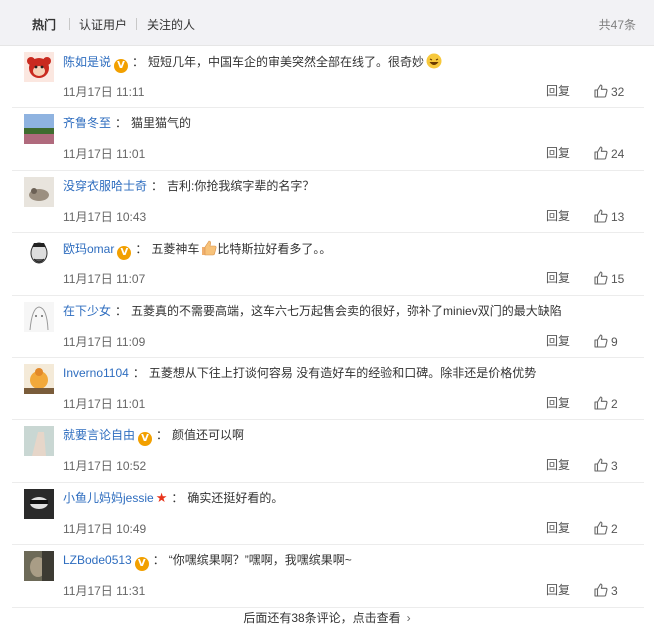  Describe the element at coordinates (328, 202) in the screenshot. I see `comment-item: 没穿衣服哈士奇 ：吉利:你抢我缤字辈的名字？ 11月17日 10:43 回复 13` at that location.